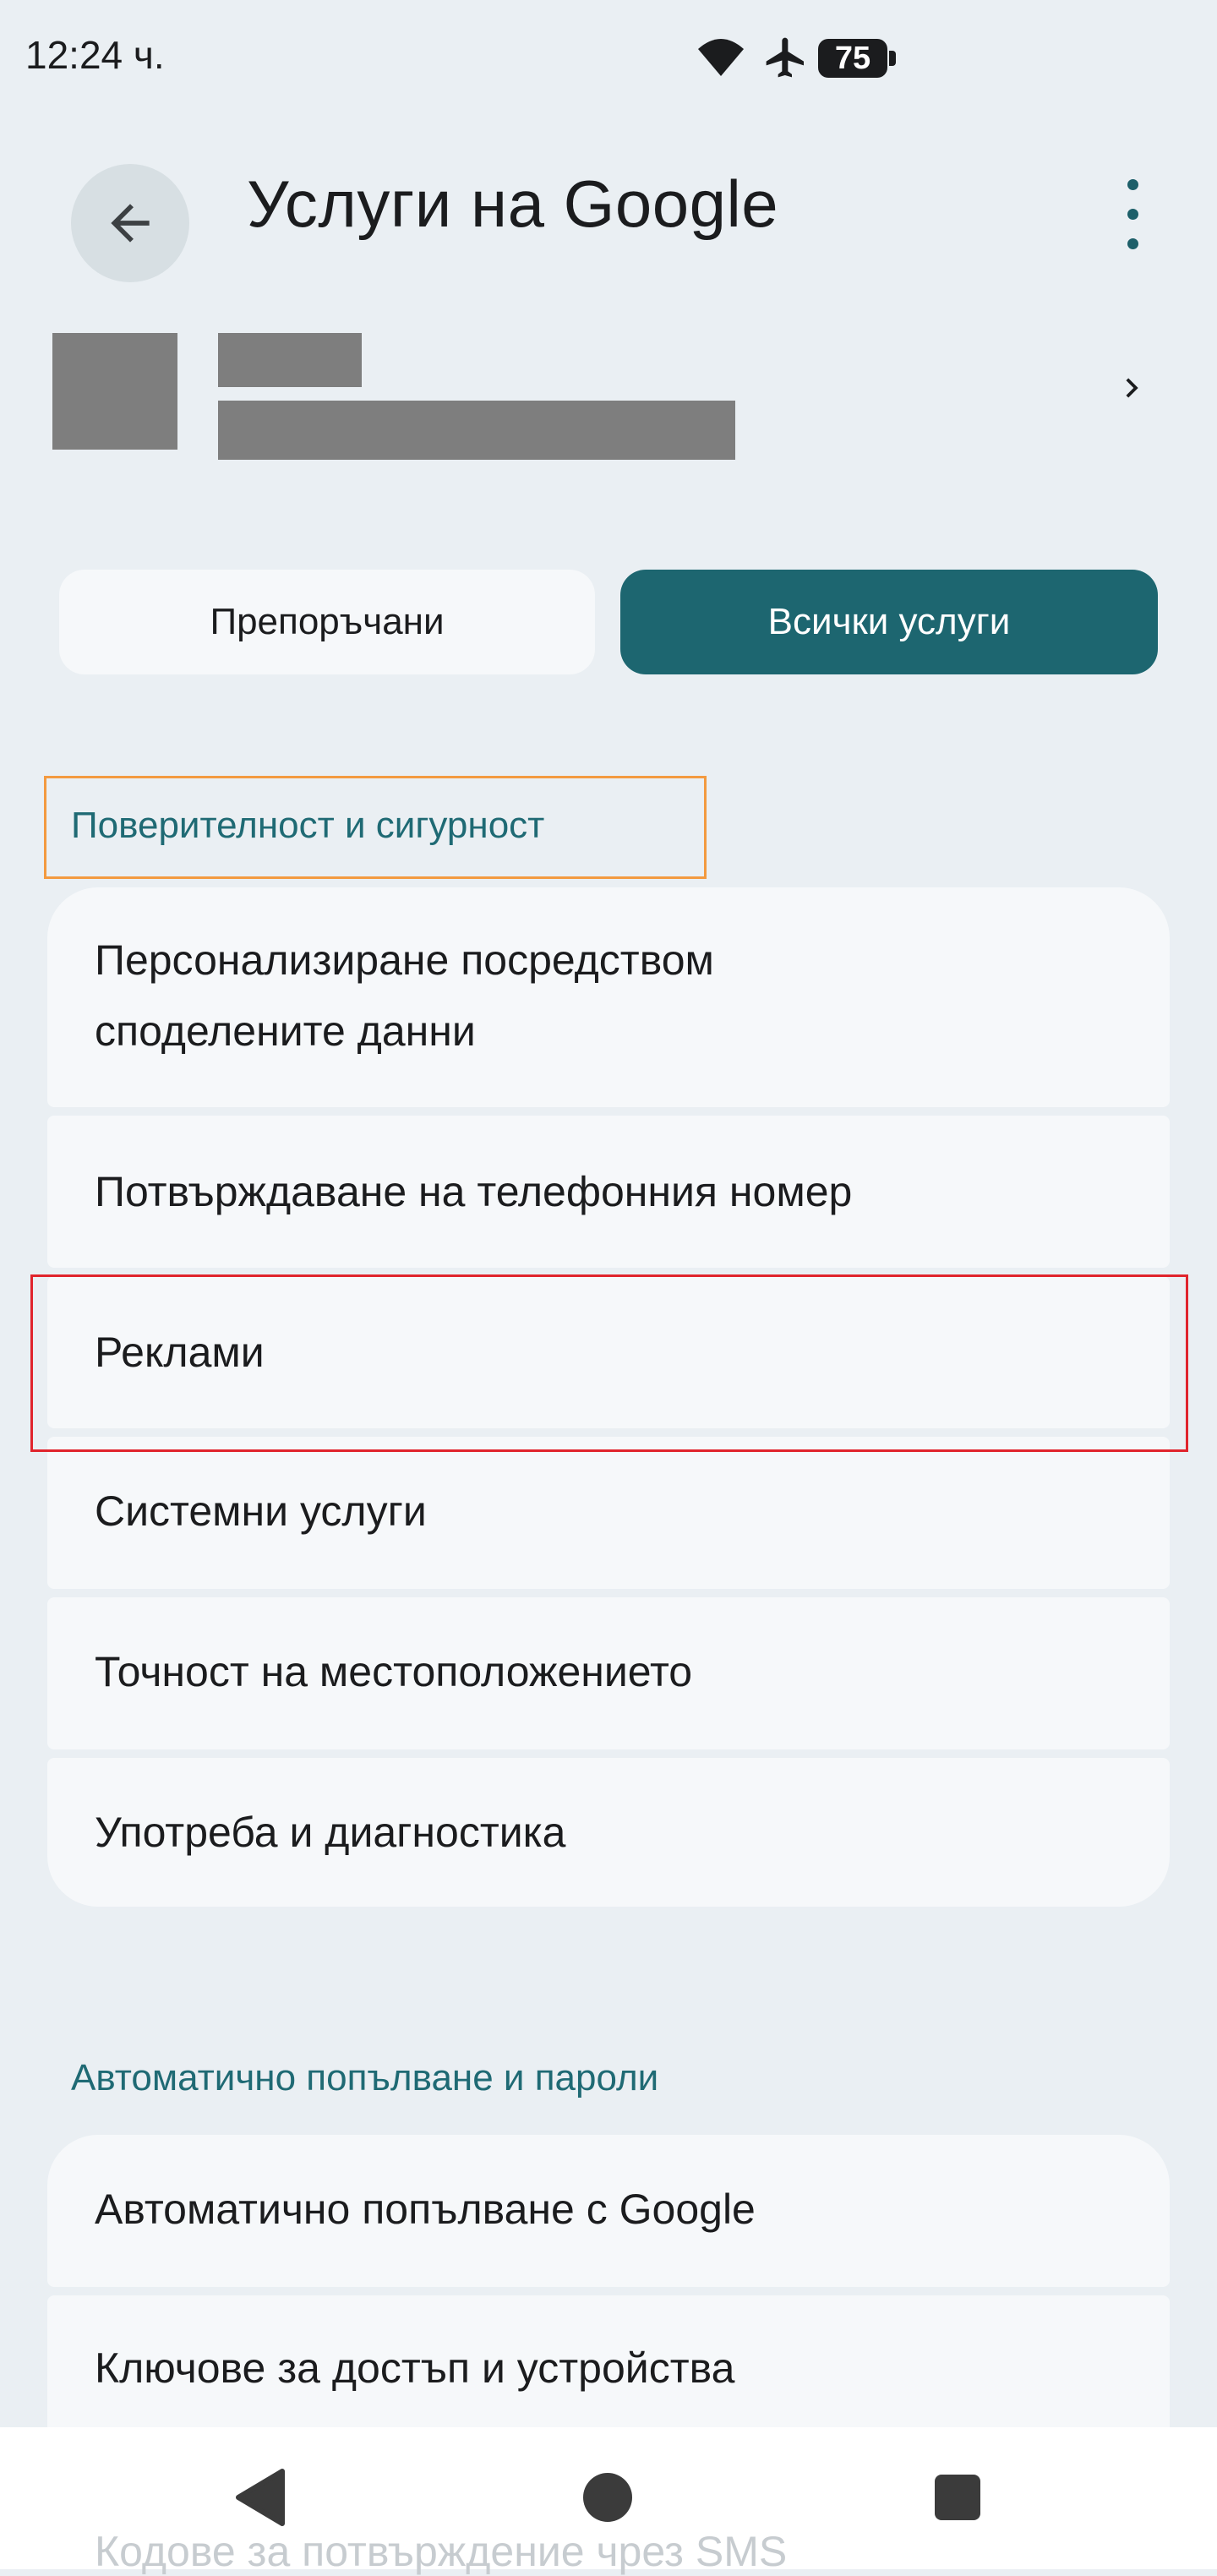 Image resolution: width=1217 pixels, height=2576 pixels. What do you see at coordinates (889, 622) in the screenshot?
I see `tab-all-services: Всички услуги` at bounding box center [889, 622].